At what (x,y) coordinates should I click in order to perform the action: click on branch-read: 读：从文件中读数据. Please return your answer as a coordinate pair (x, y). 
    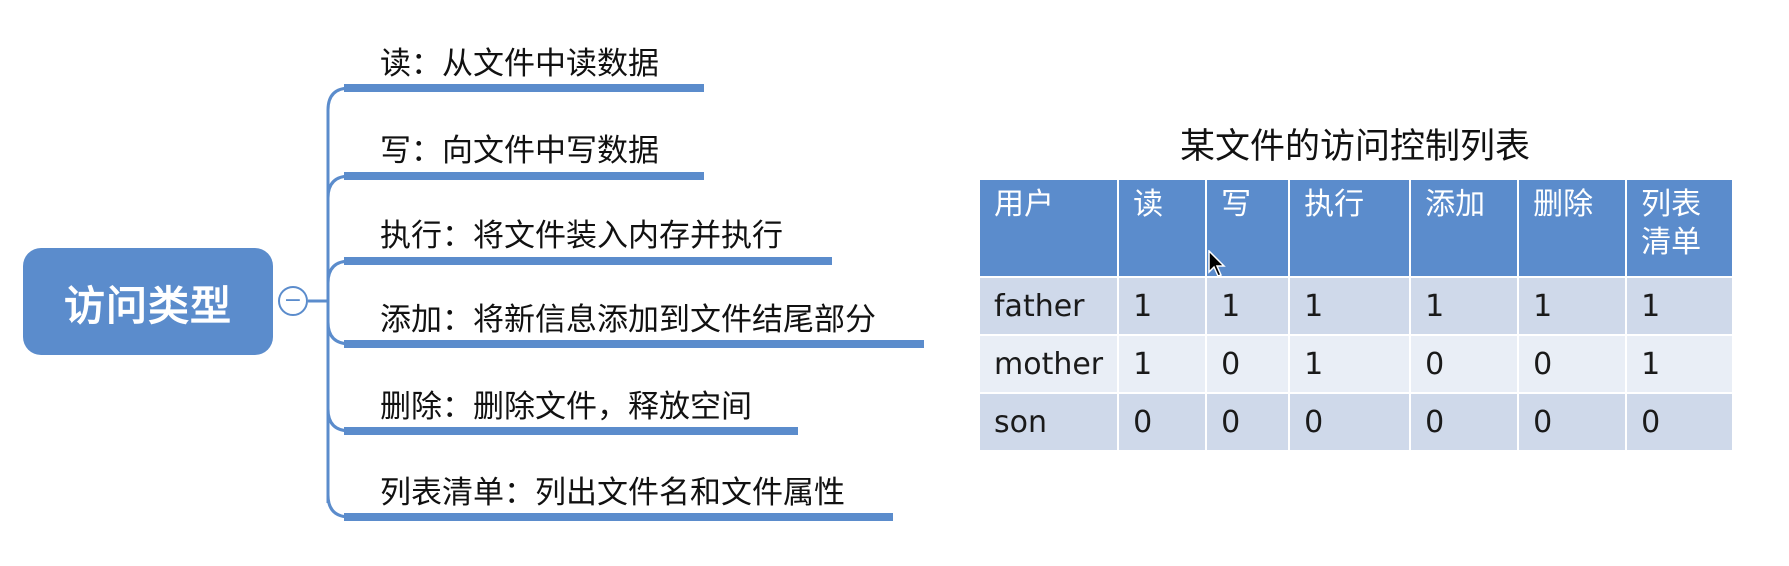
    Looking at the image, I should click on (519, 60).